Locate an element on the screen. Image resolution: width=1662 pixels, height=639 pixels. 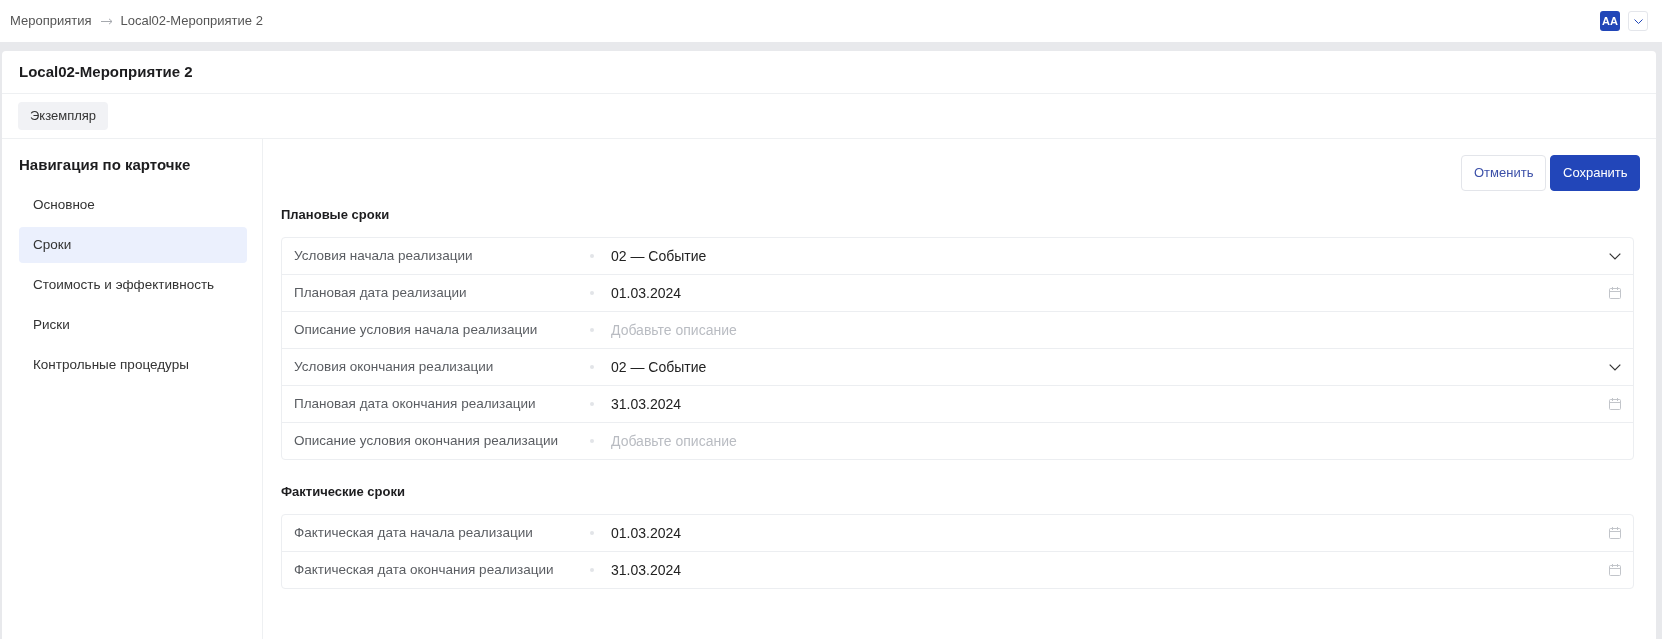
navigation-title: Навигация по карточке is located at coordinates (105, 165).